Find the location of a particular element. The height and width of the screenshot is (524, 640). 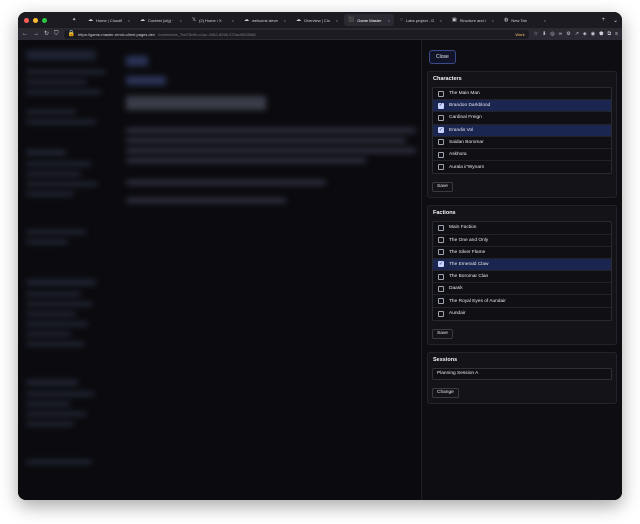

faction-row: Aundair is located at coordinates (522, 313).